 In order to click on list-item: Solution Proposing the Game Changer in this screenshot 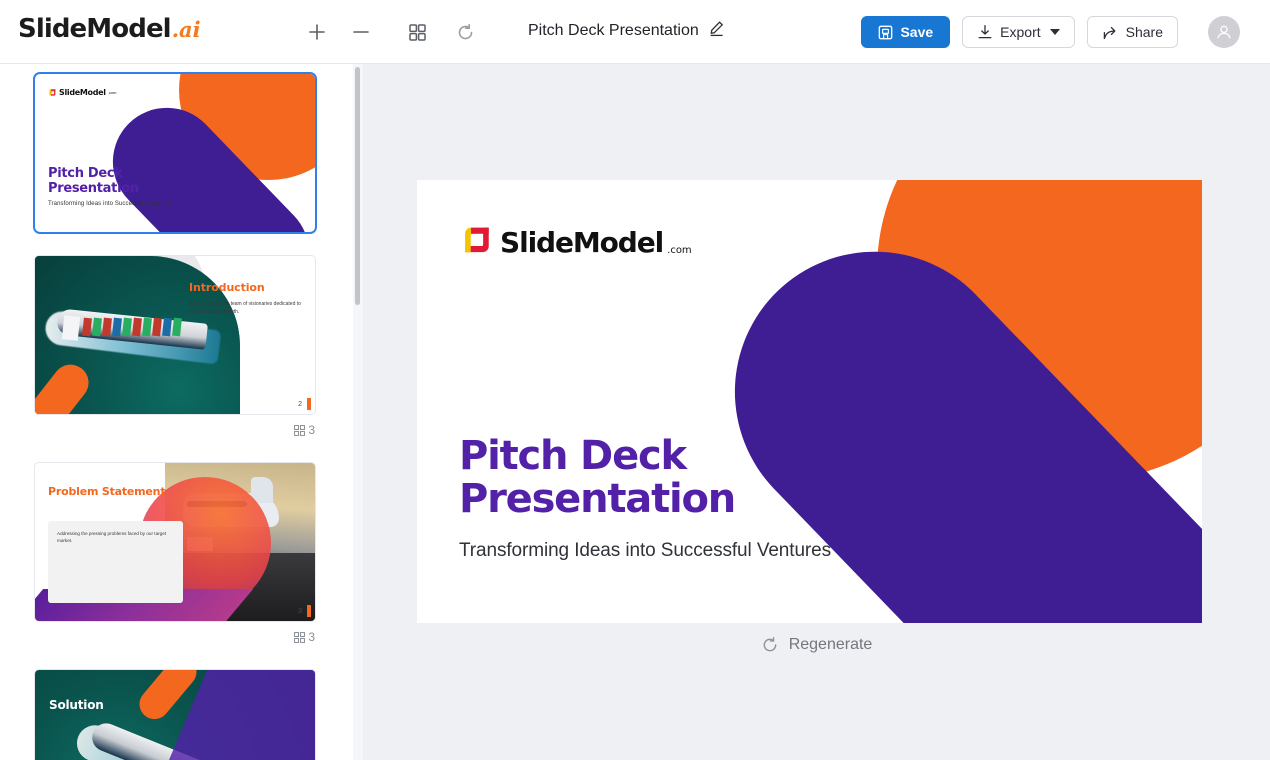, I will do `click(175, 715)`.